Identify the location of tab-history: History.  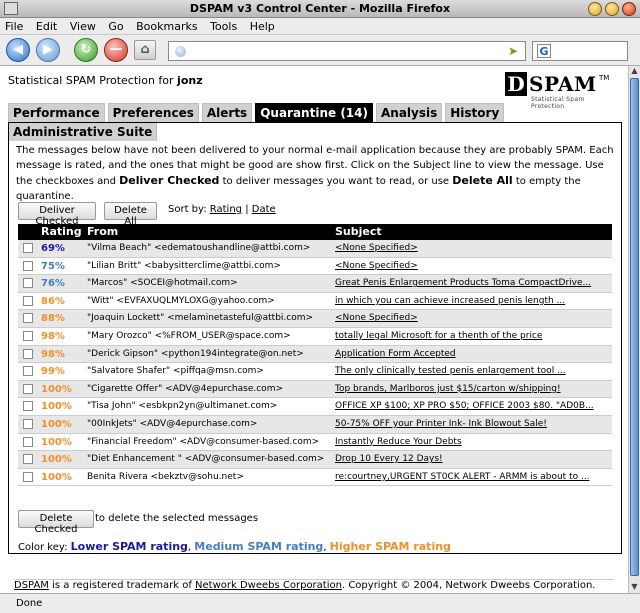
(475, 112).